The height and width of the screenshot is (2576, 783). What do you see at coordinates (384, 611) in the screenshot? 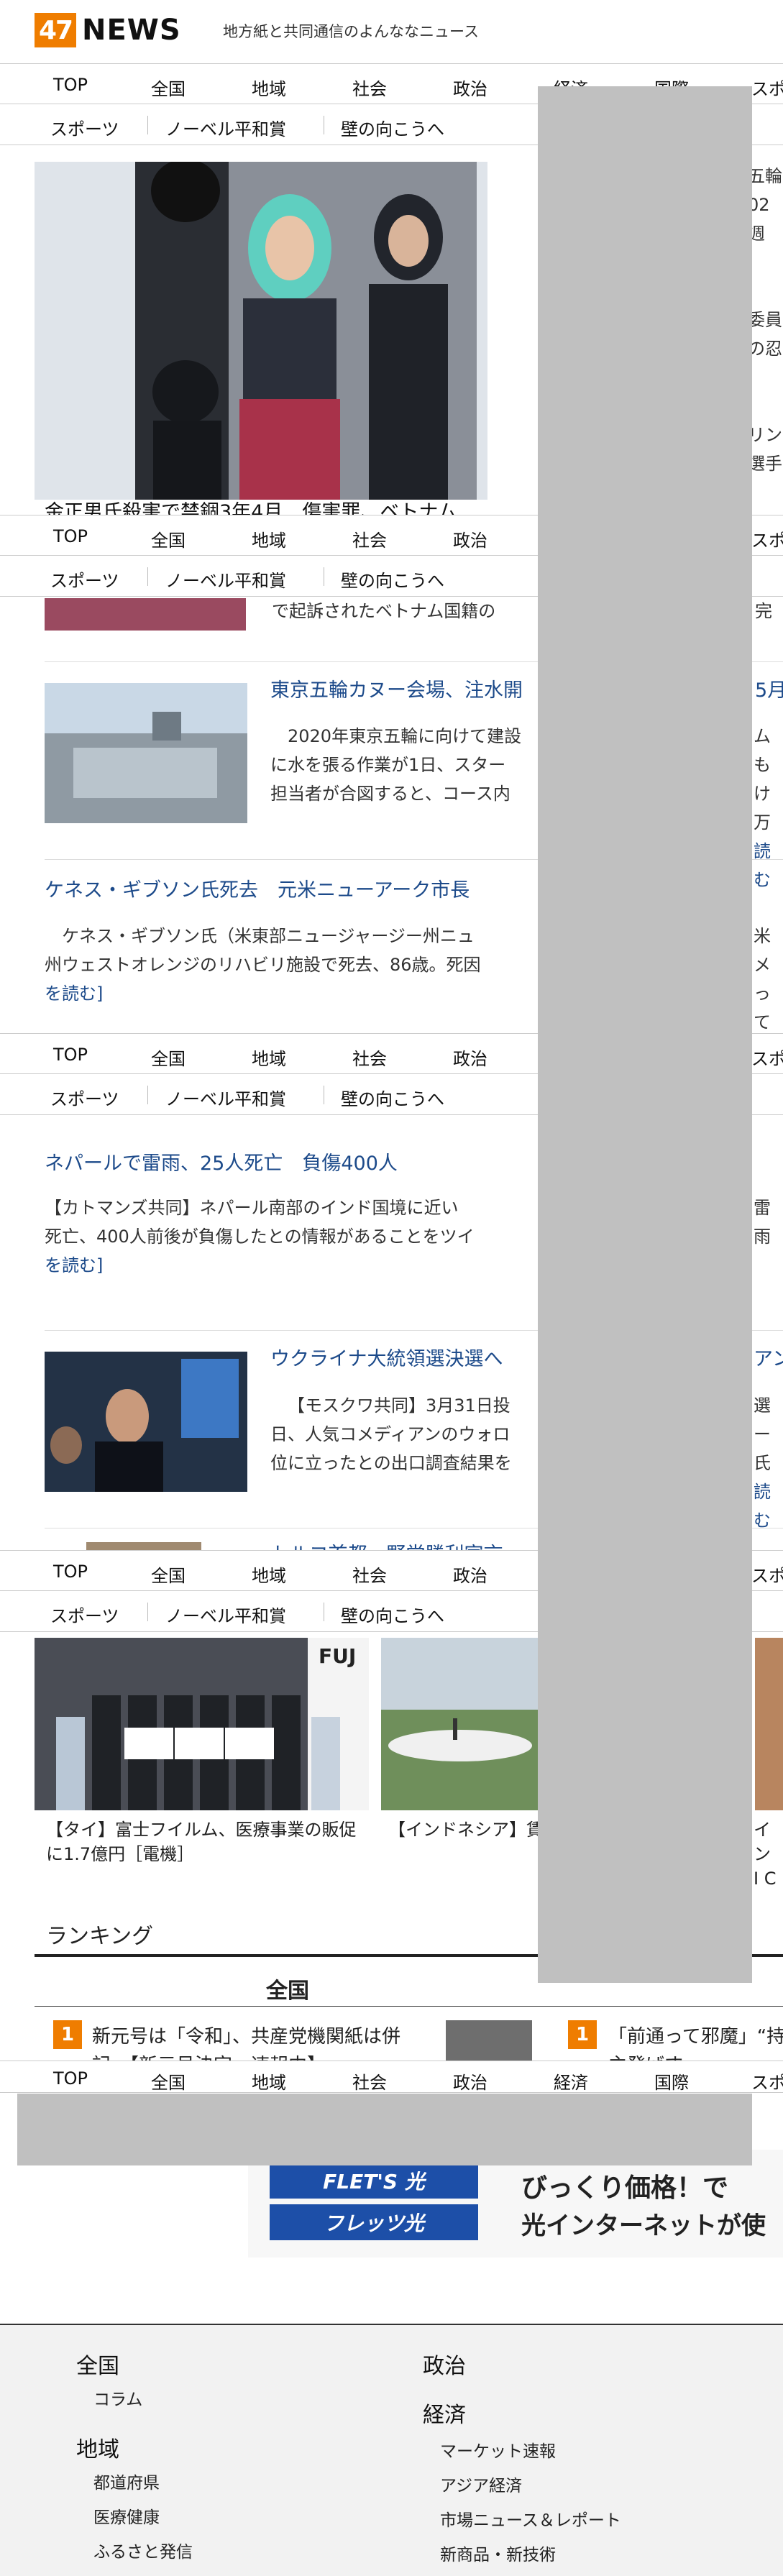
I see `article-clipped-text: で起訴されたベトナム国籍の` at bounding box center [384, 611].